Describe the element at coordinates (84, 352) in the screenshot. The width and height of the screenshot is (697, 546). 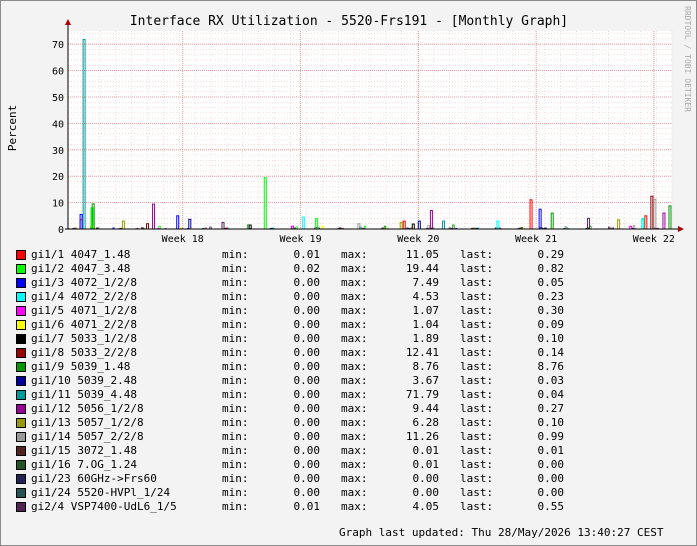
I see `legend-series-name: gi1/8 5033_2/2/8` at that location.